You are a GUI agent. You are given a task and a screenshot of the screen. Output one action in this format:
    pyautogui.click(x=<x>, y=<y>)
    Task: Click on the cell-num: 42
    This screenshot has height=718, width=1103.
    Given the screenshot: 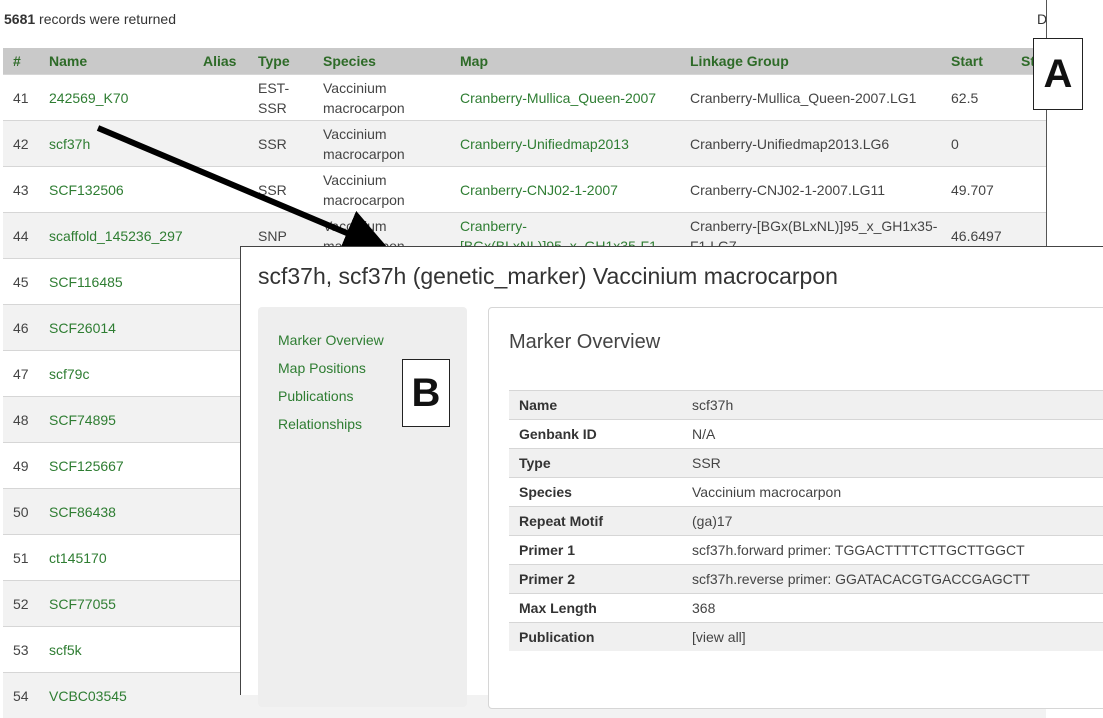 What is the action you would take?
    pyautogui.click(x=21, y=144)
    